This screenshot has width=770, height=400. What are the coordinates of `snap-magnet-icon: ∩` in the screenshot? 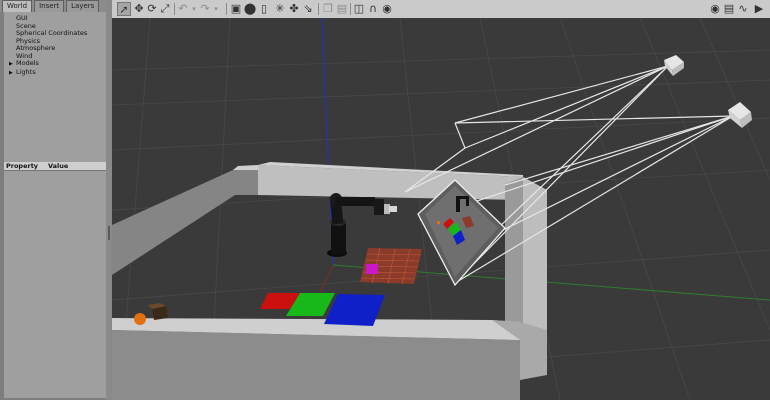 It's located at (373, 8).